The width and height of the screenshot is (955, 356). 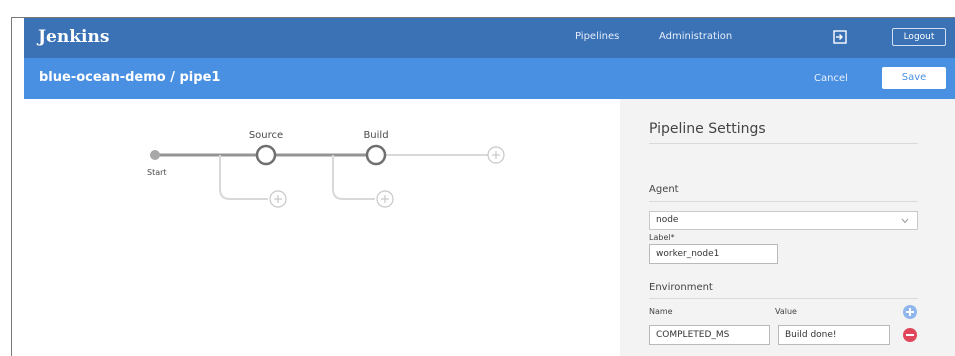 What do you see at coordinates (266, 155) in the screenshot?
I see `stage-node-source` at bounding box center [266, 155].